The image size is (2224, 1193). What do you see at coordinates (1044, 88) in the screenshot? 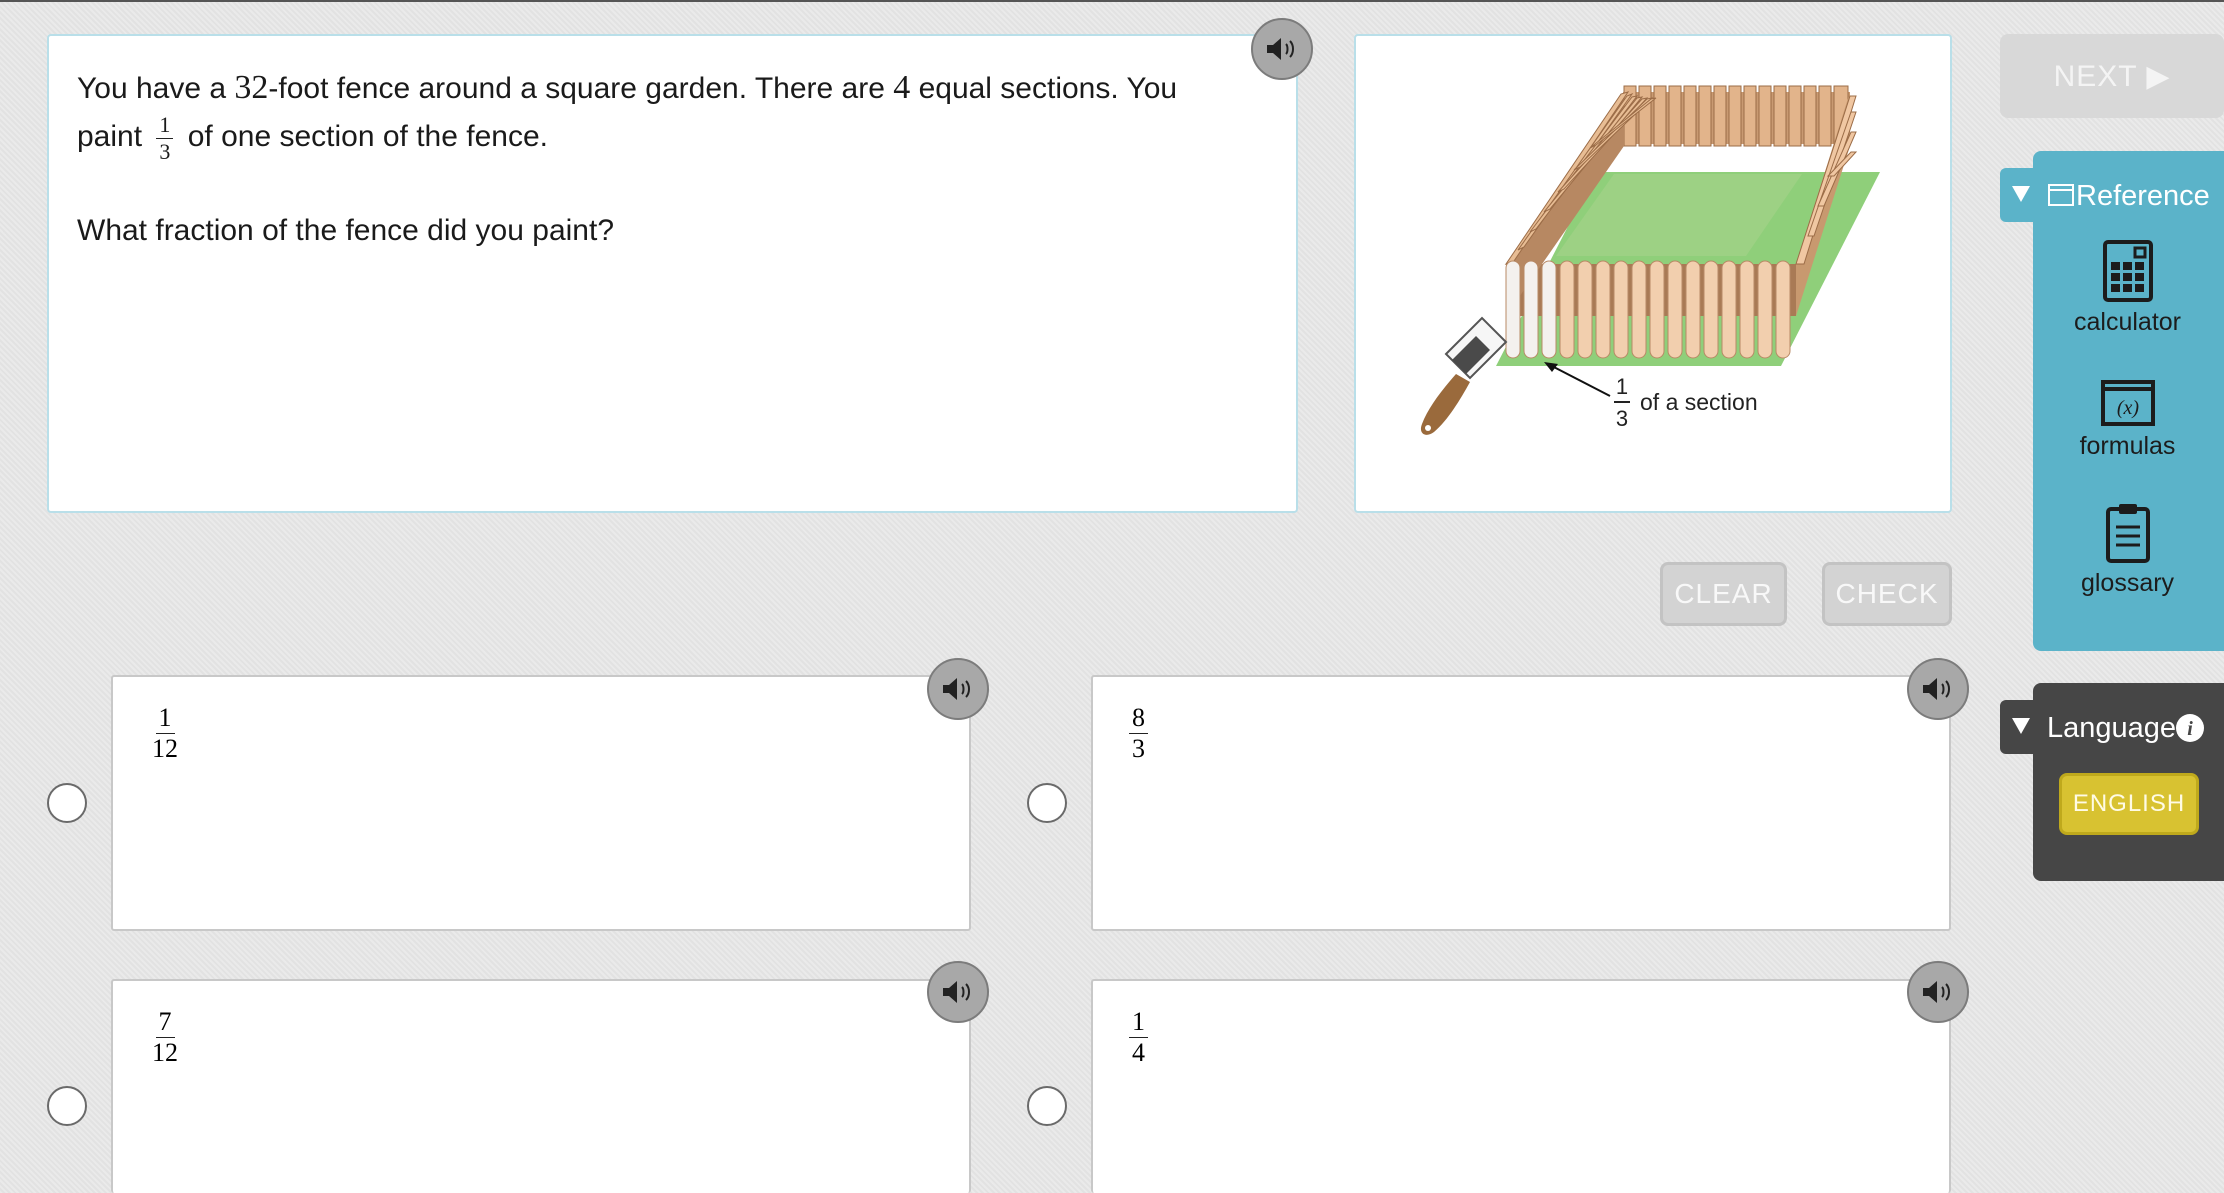
I see `question-text-part: equal sections. You` at bounding box center [1044, 88].